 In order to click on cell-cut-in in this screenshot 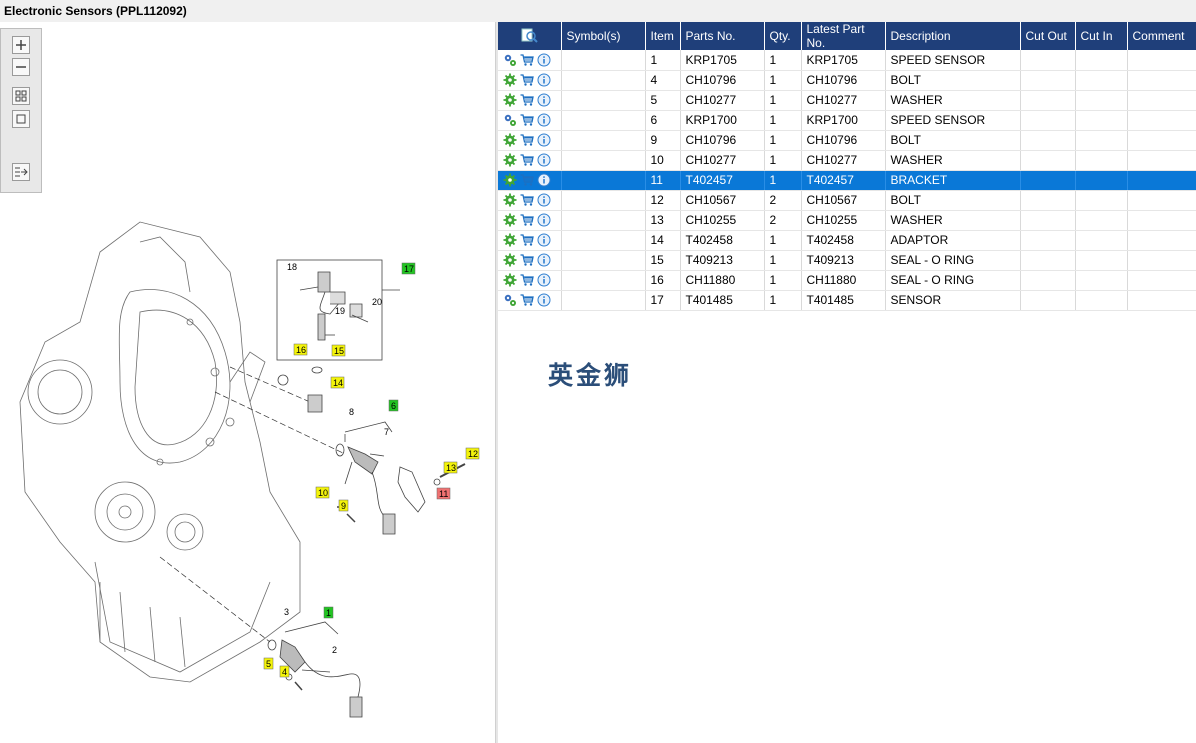, I will do `click(1101, 240)`.